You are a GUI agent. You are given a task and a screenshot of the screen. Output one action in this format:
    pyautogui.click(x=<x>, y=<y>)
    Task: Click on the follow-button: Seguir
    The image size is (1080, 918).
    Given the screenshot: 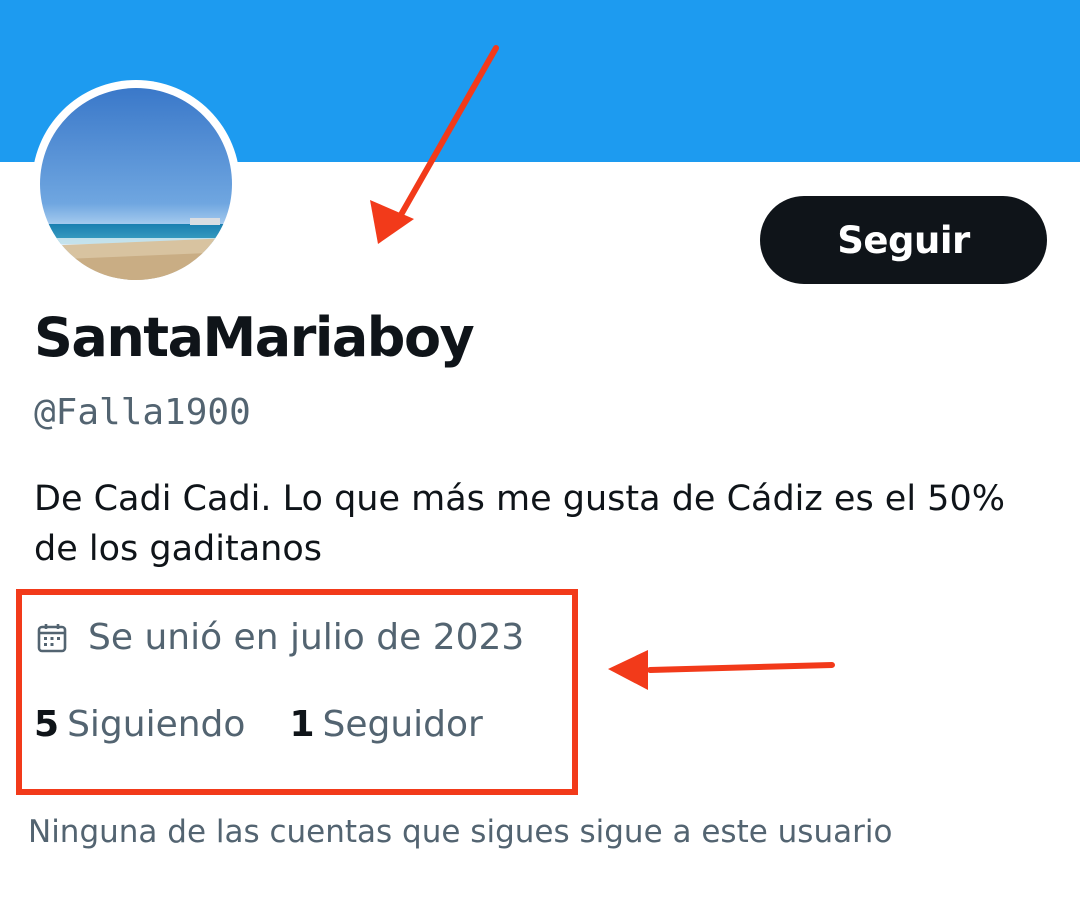 What is the action you would take?
    pyautogui.click(x=903, y=240)
    